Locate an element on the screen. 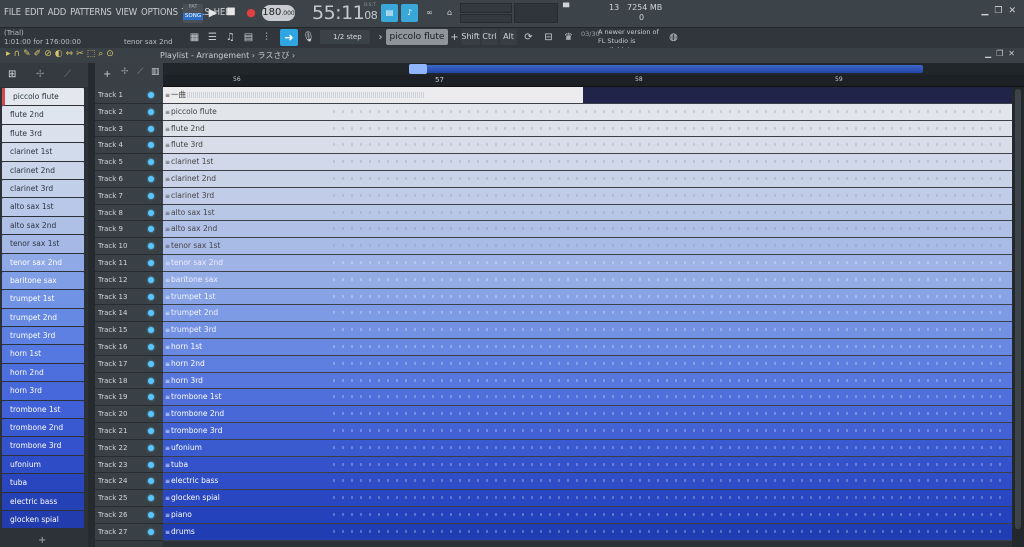  playlist-icon: ☰ is located at coordinates (212, 37).